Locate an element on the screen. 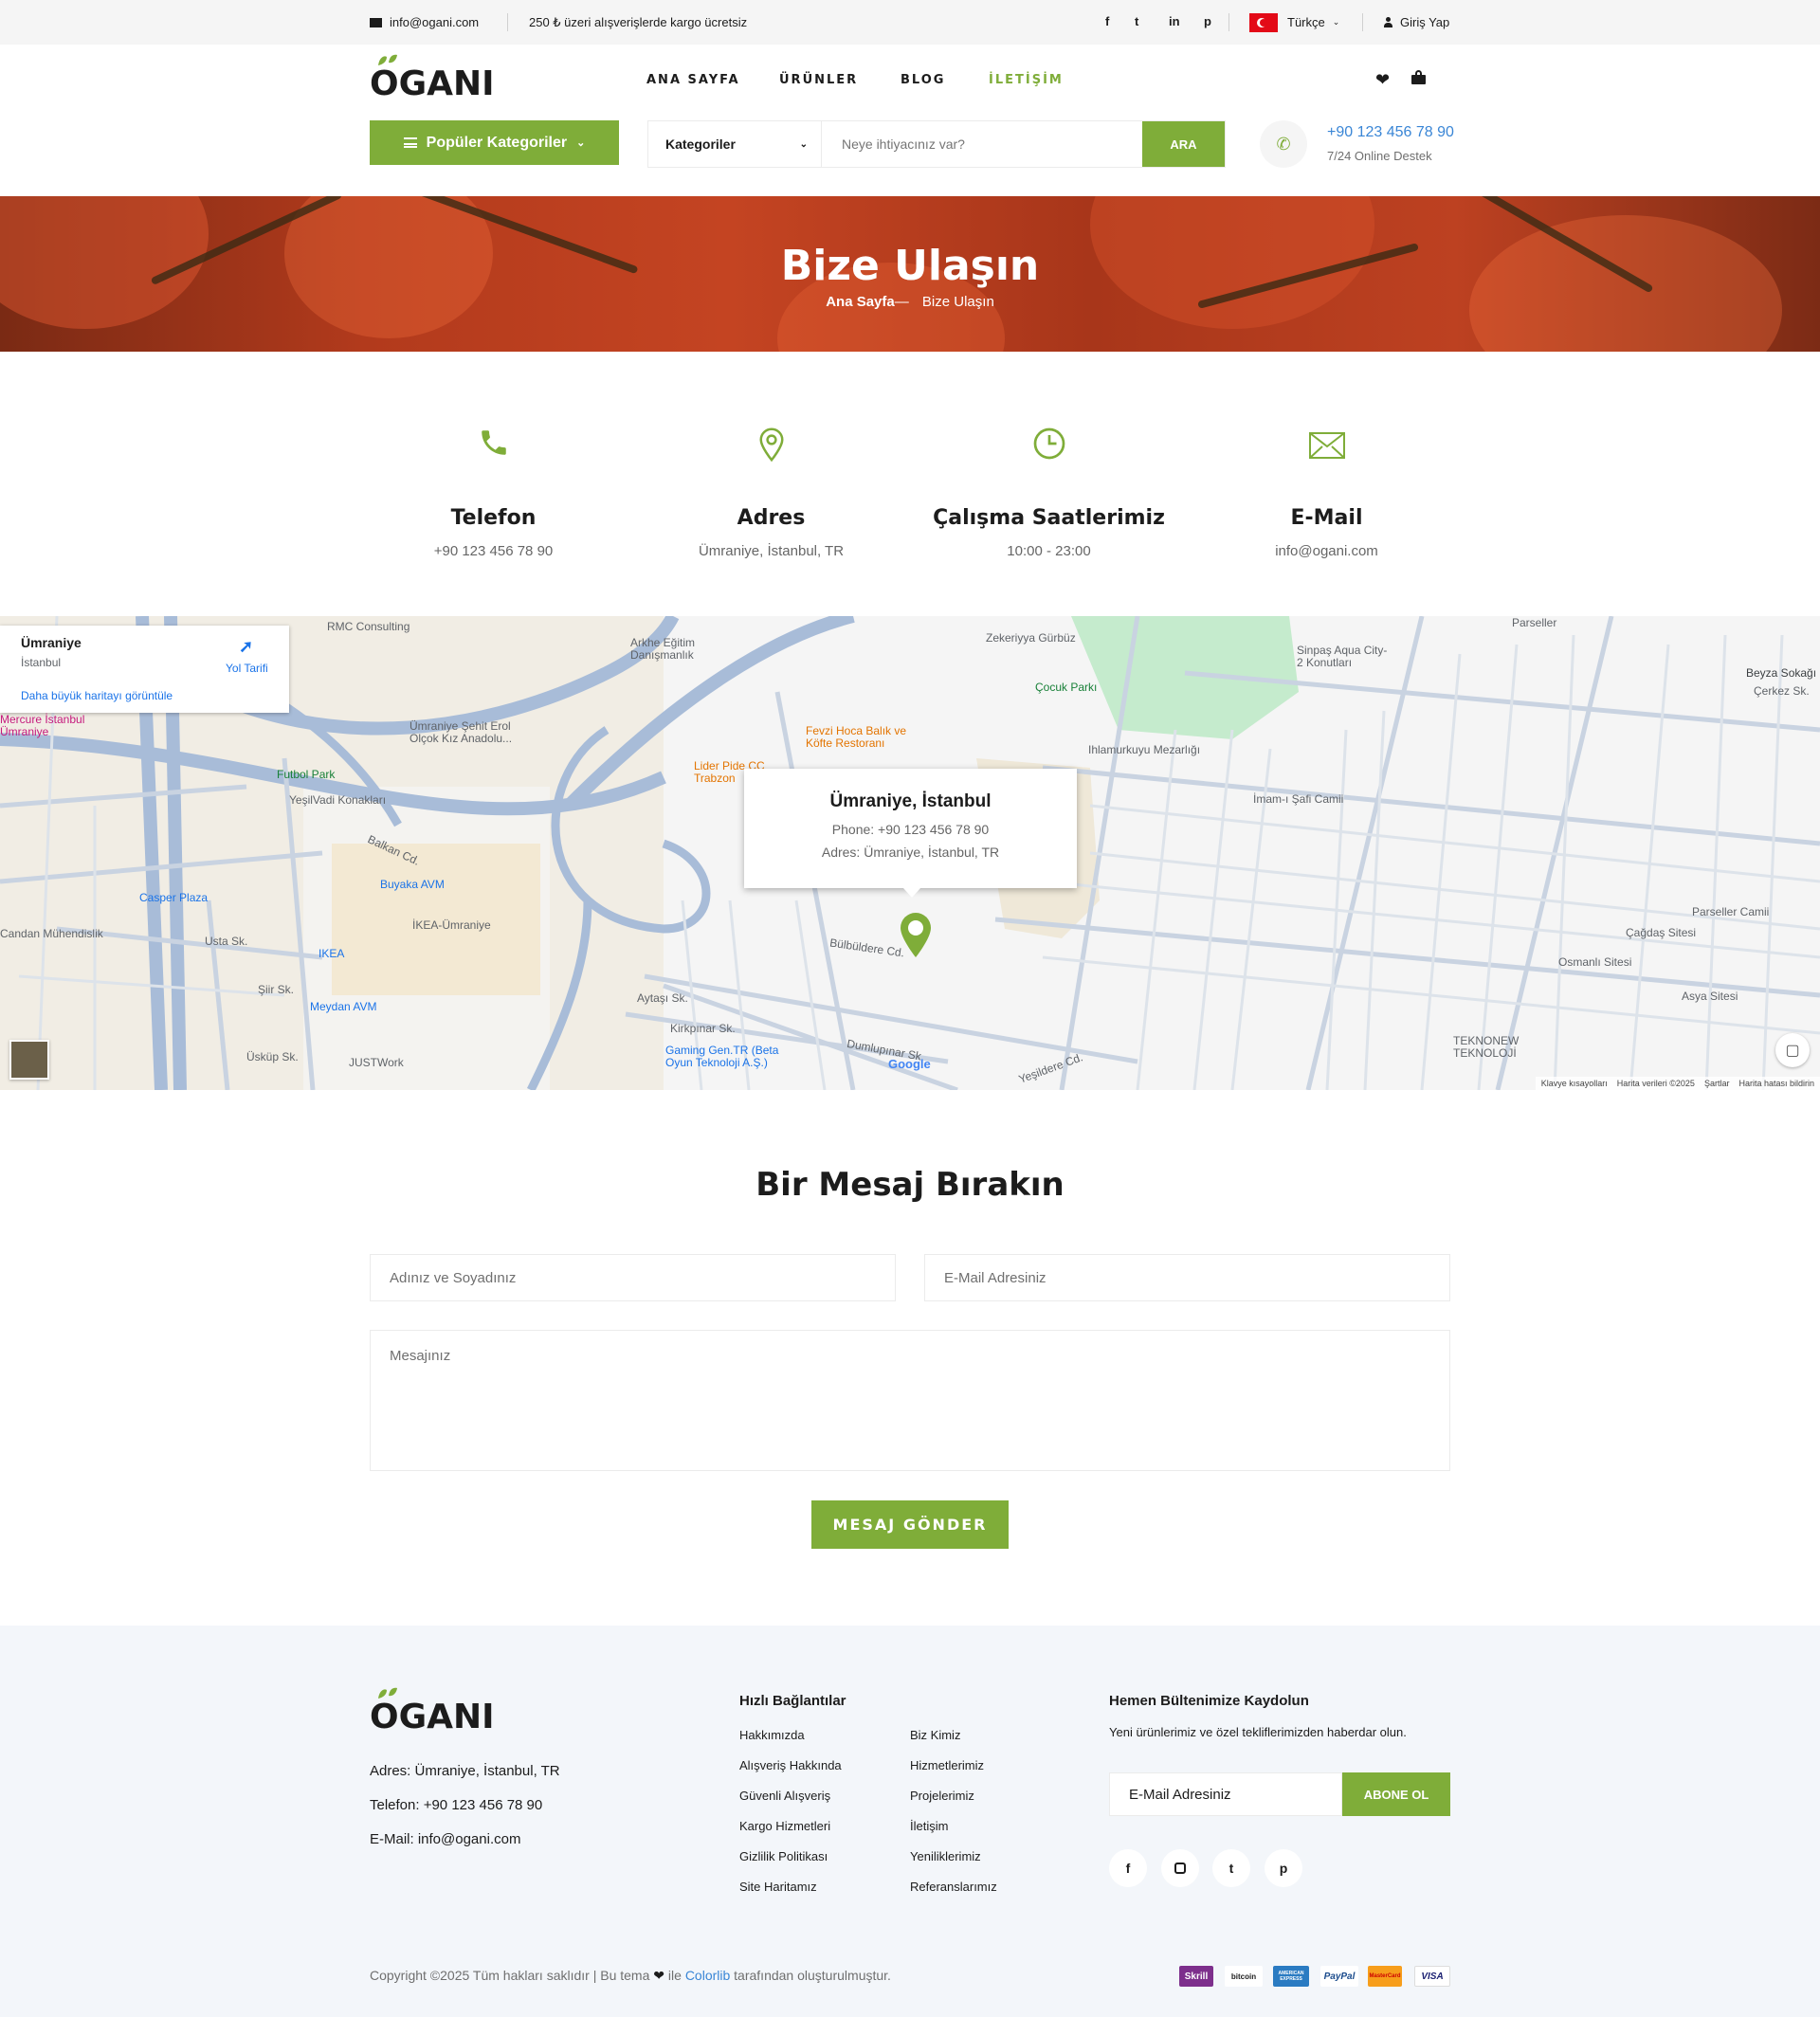 Image resolution: width=1820 pixels, height=2017 pixels. wishlist-icon: ❤ is located at coordinates (1382, 80).